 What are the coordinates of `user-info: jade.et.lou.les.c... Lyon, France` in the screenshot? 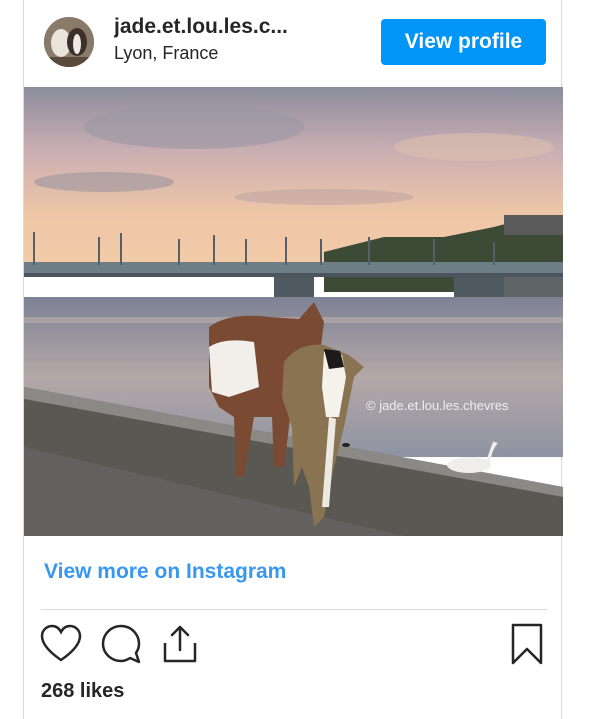 It's located at (214, 39).